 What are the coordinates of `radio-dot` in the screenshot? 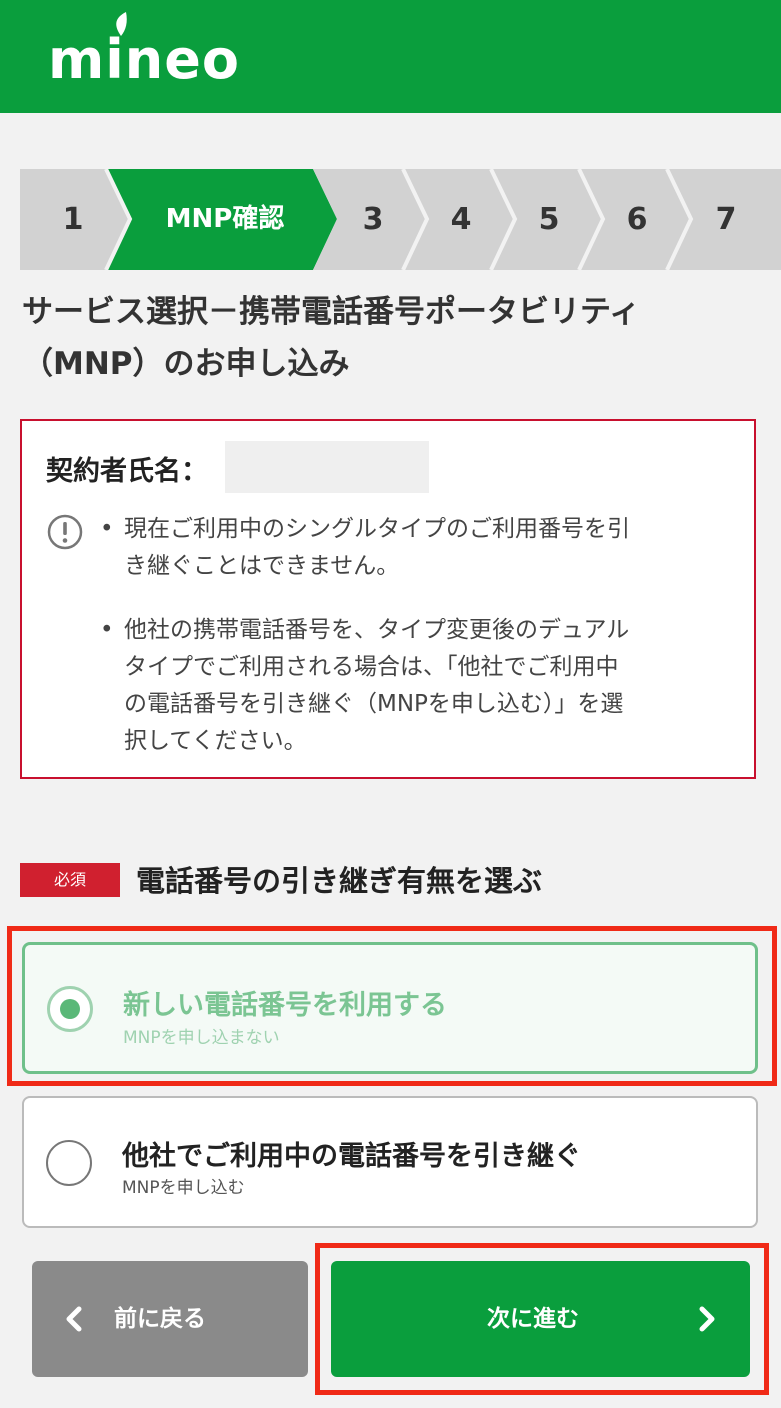 It's located at (70, 1009).